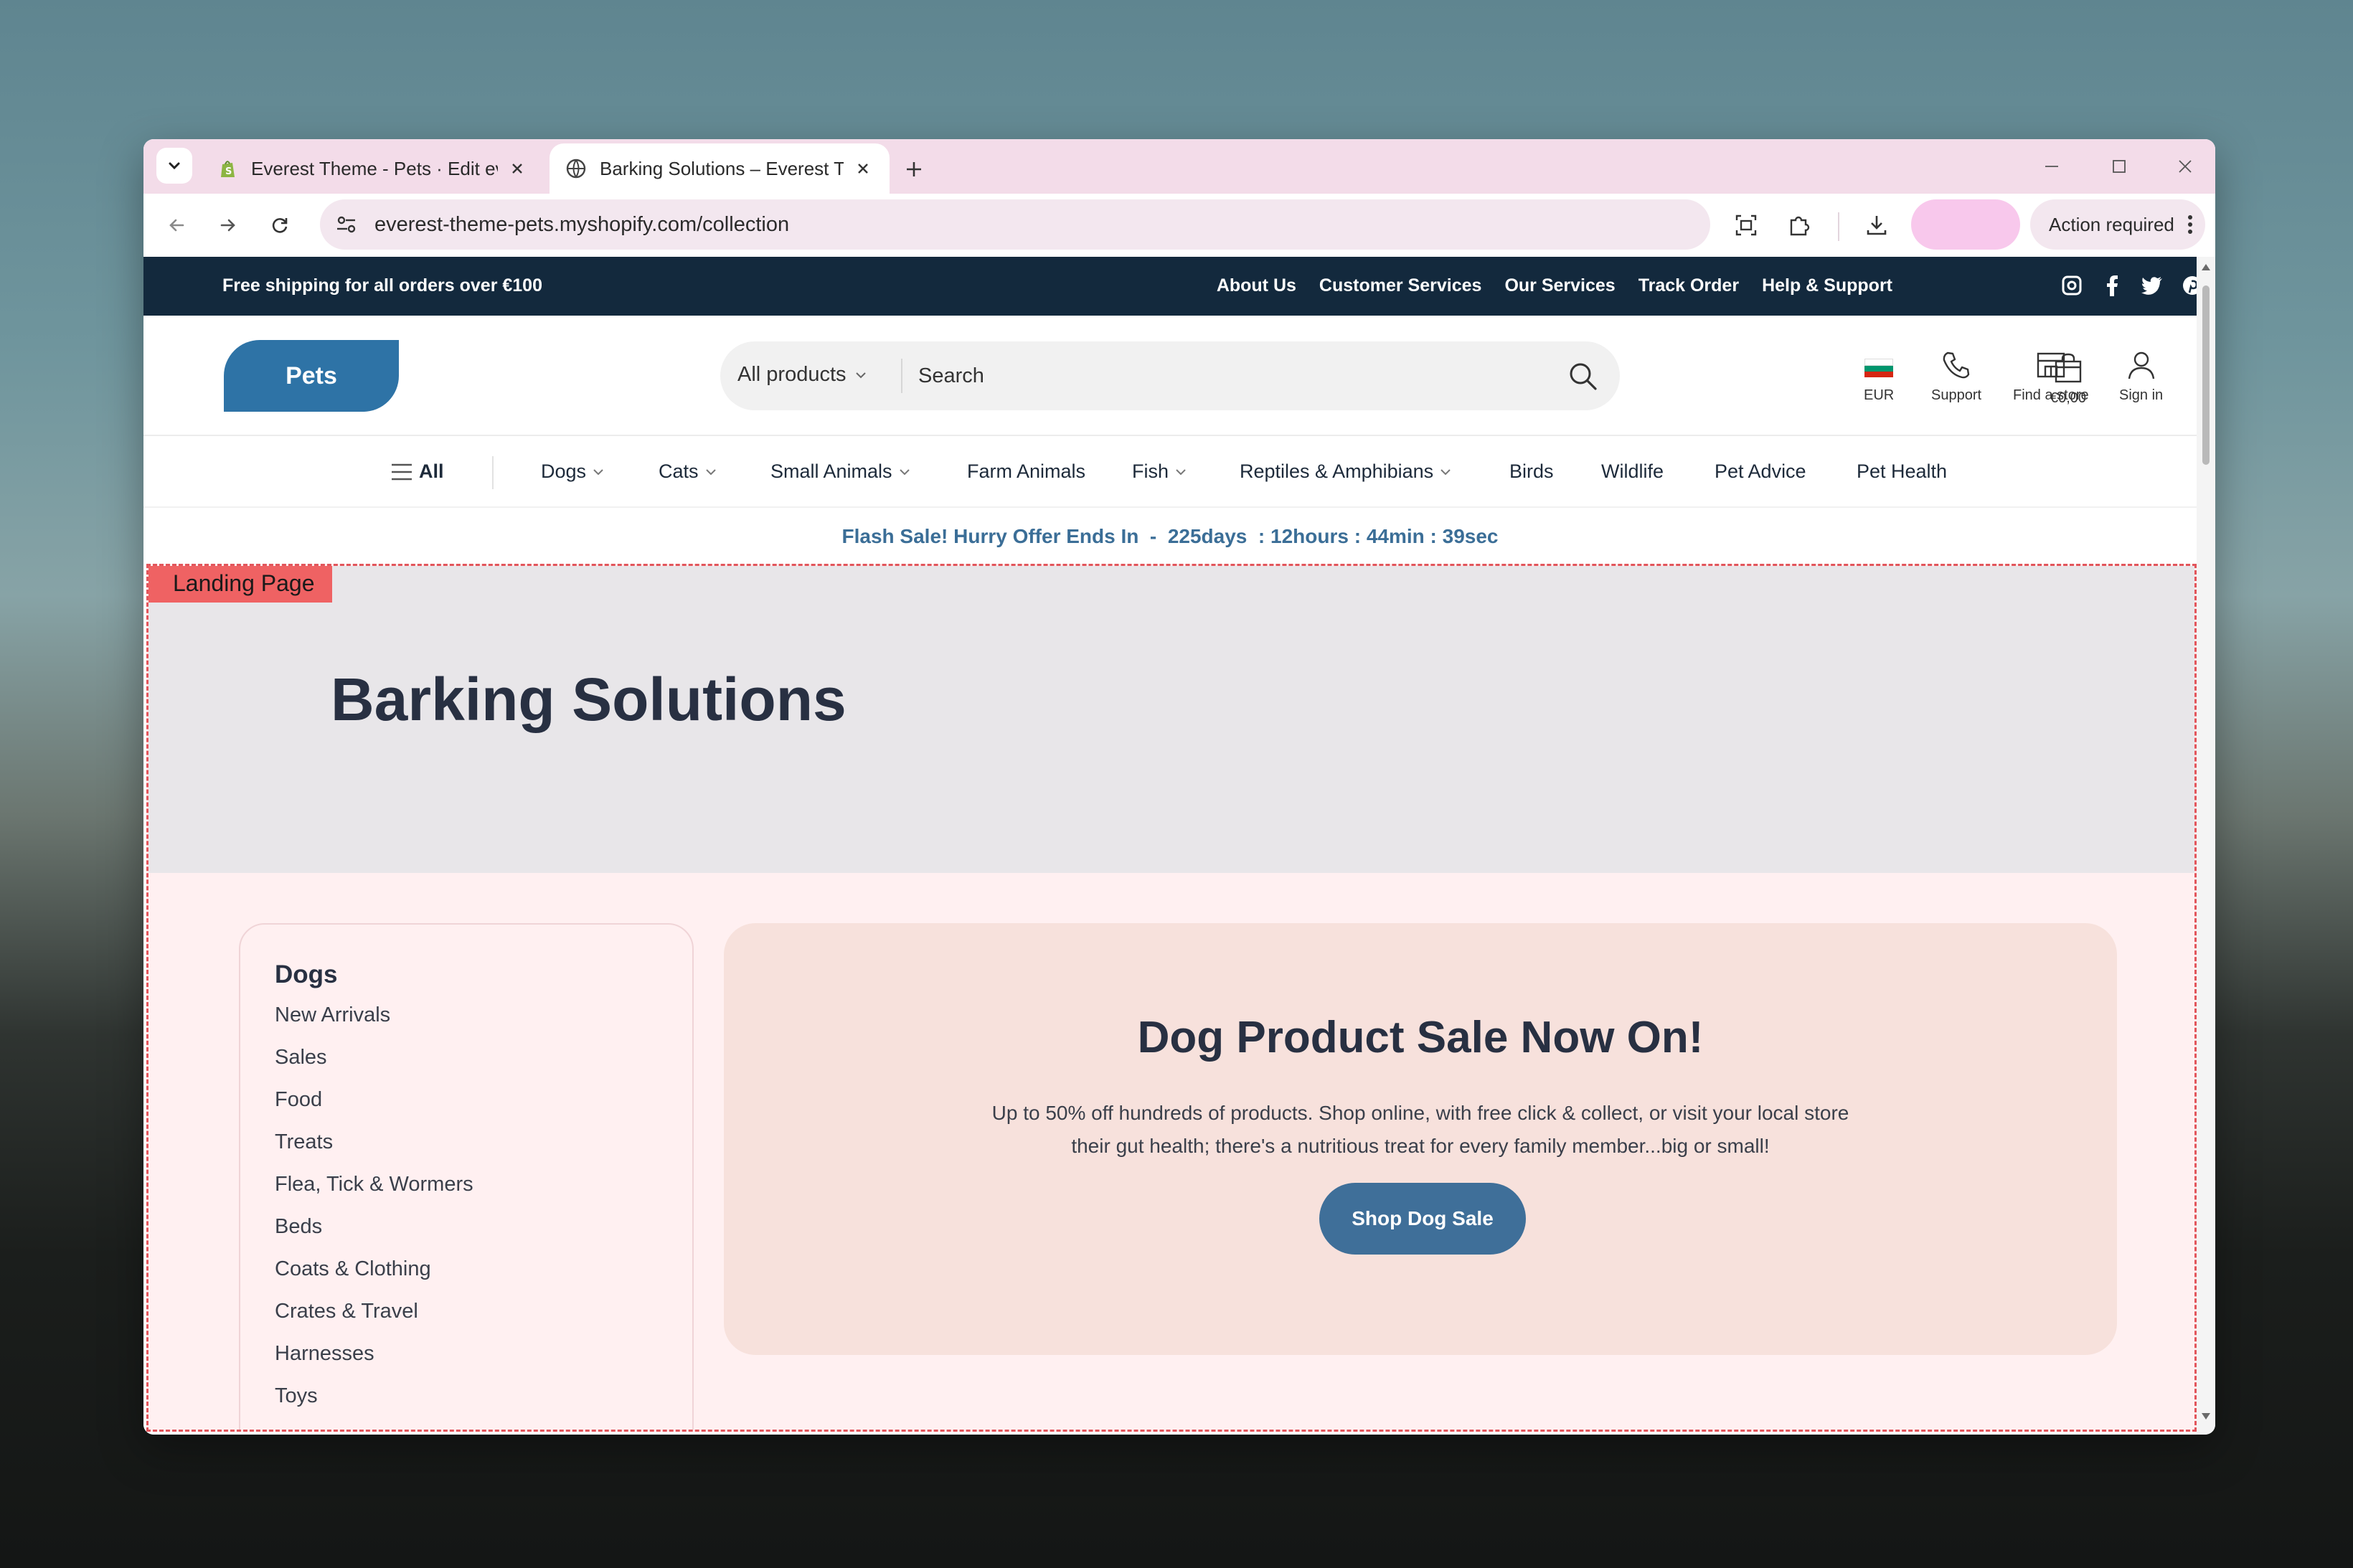  I want to click on site-header: Pets All products EUR Support, so click(1170, 376).